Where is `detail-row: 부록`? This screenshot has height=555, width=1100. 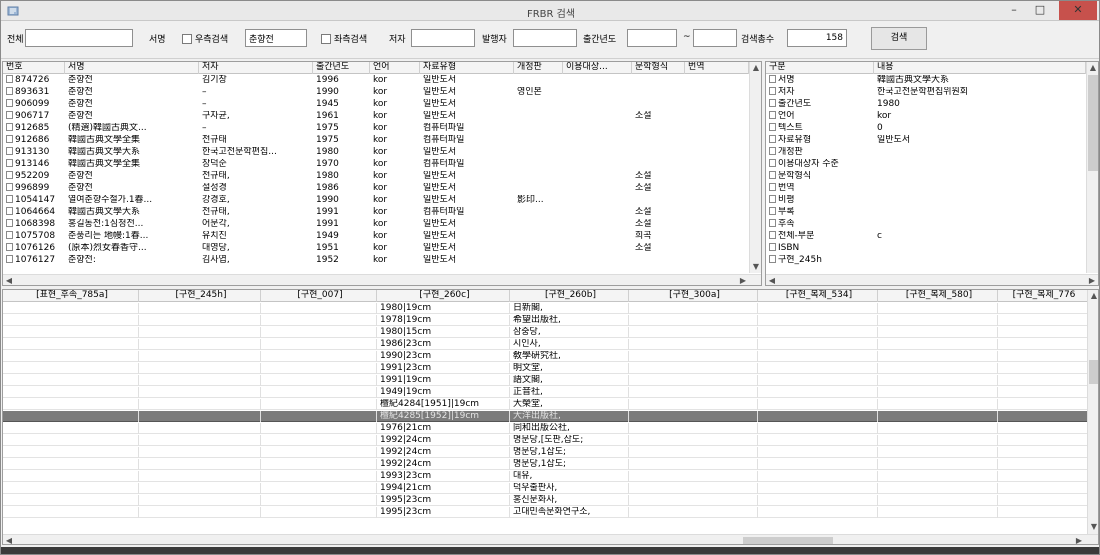
detail-row: 부록 is located at coordinates (926, 212).